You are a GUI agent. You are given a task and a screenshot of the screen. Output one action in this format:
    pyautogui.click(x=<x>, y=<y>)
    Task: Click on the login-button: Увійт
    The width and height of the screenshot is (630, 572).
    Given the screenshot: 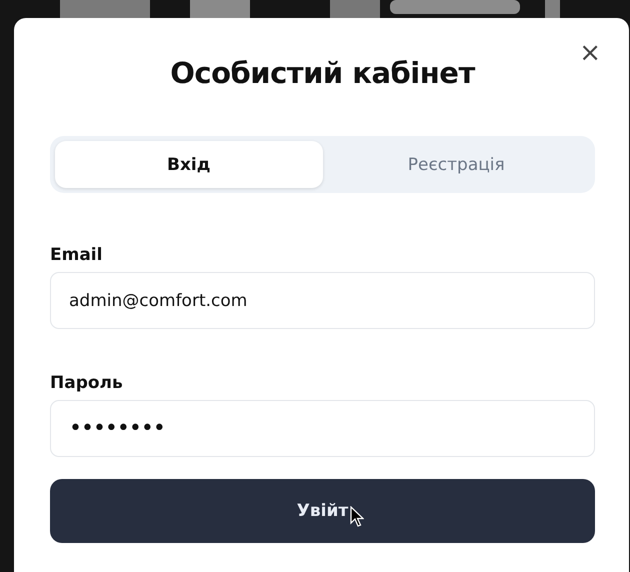 What is the action you would take?
    pyautogui.click(x=322, y=511)
    